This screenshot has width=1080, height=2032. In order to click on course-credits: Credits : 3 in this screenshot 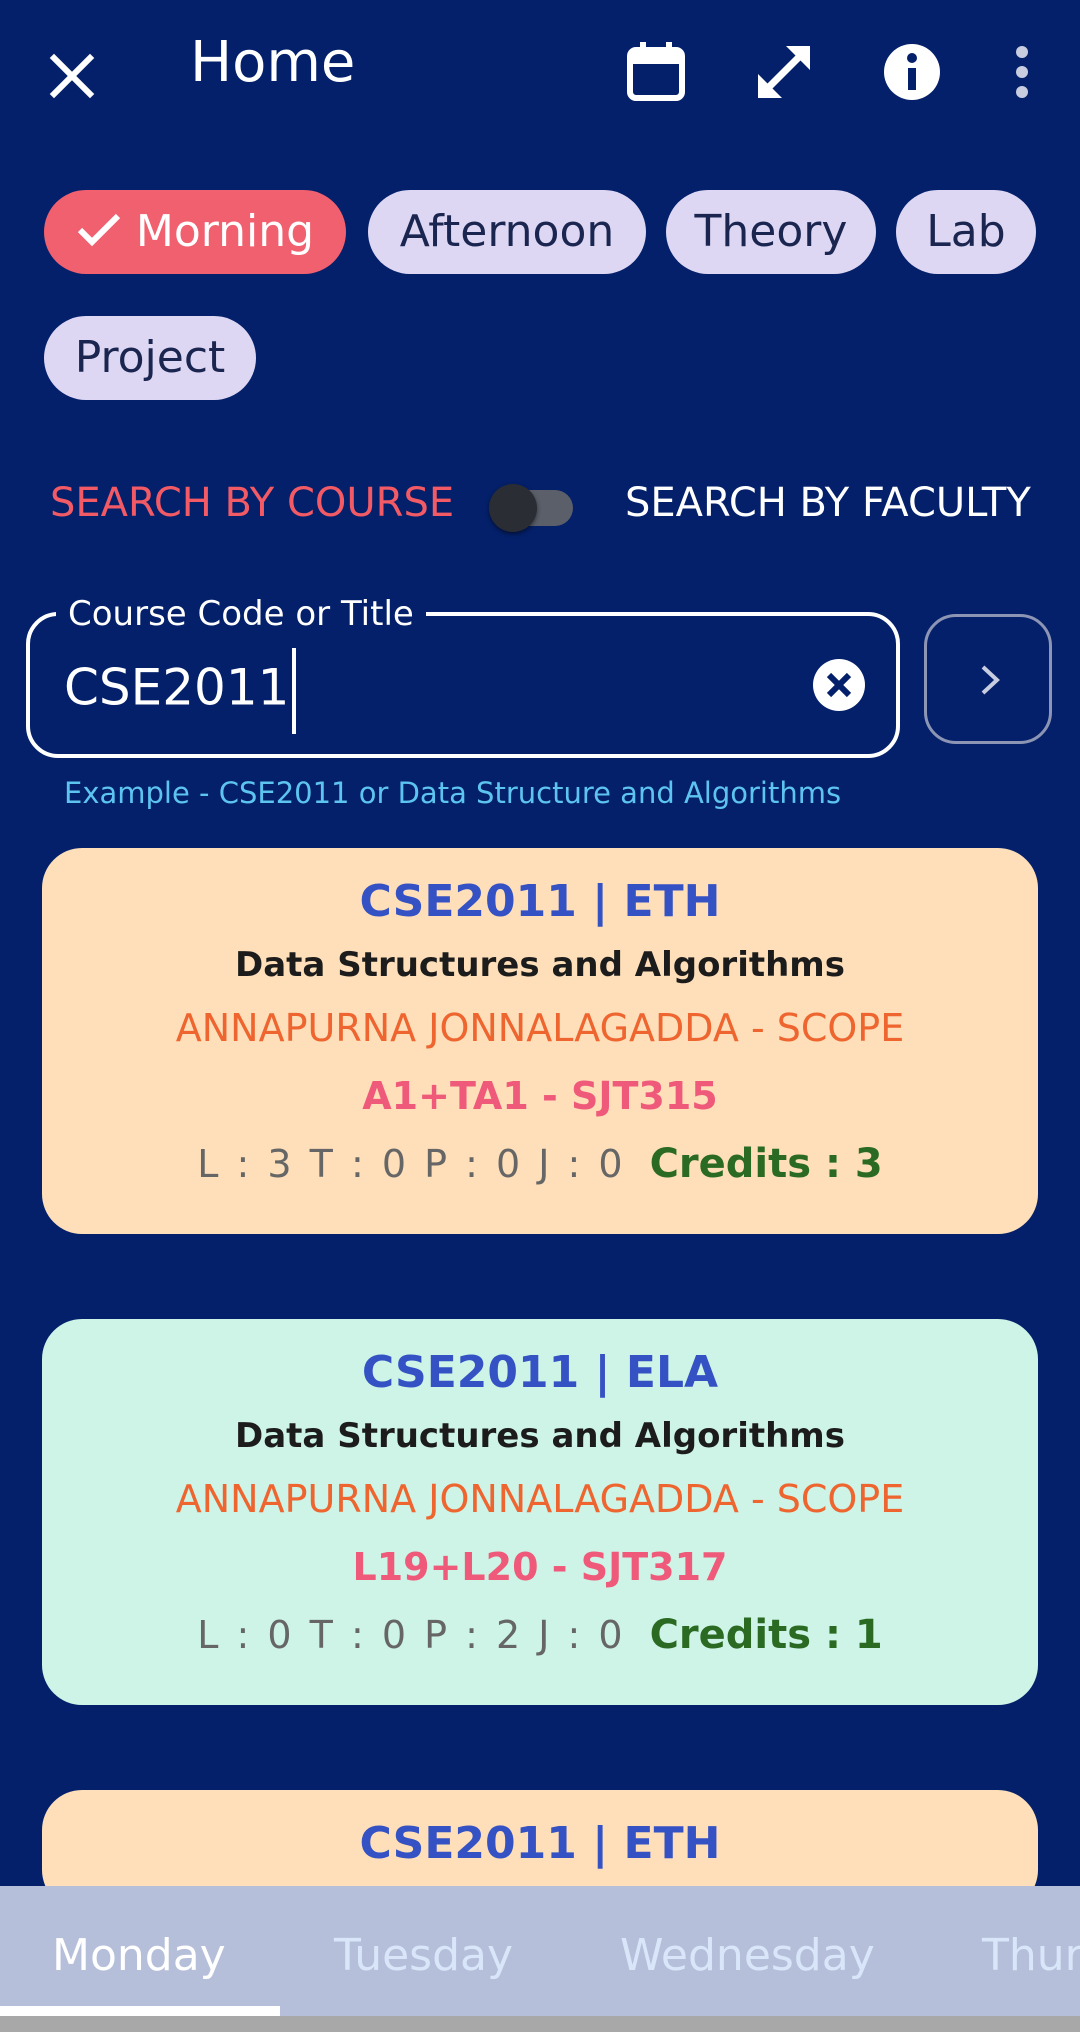, I will do `click(766, 1164)`.